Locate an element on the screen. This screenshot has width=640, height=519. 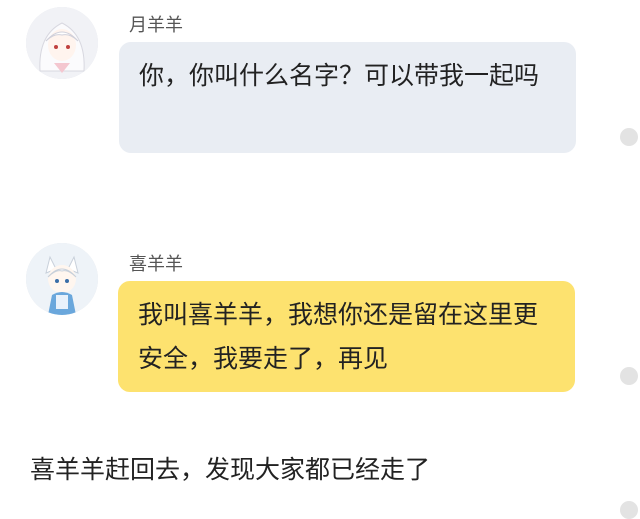
white-hair-girl-avatar-icon is located at coordinates (62, 43).